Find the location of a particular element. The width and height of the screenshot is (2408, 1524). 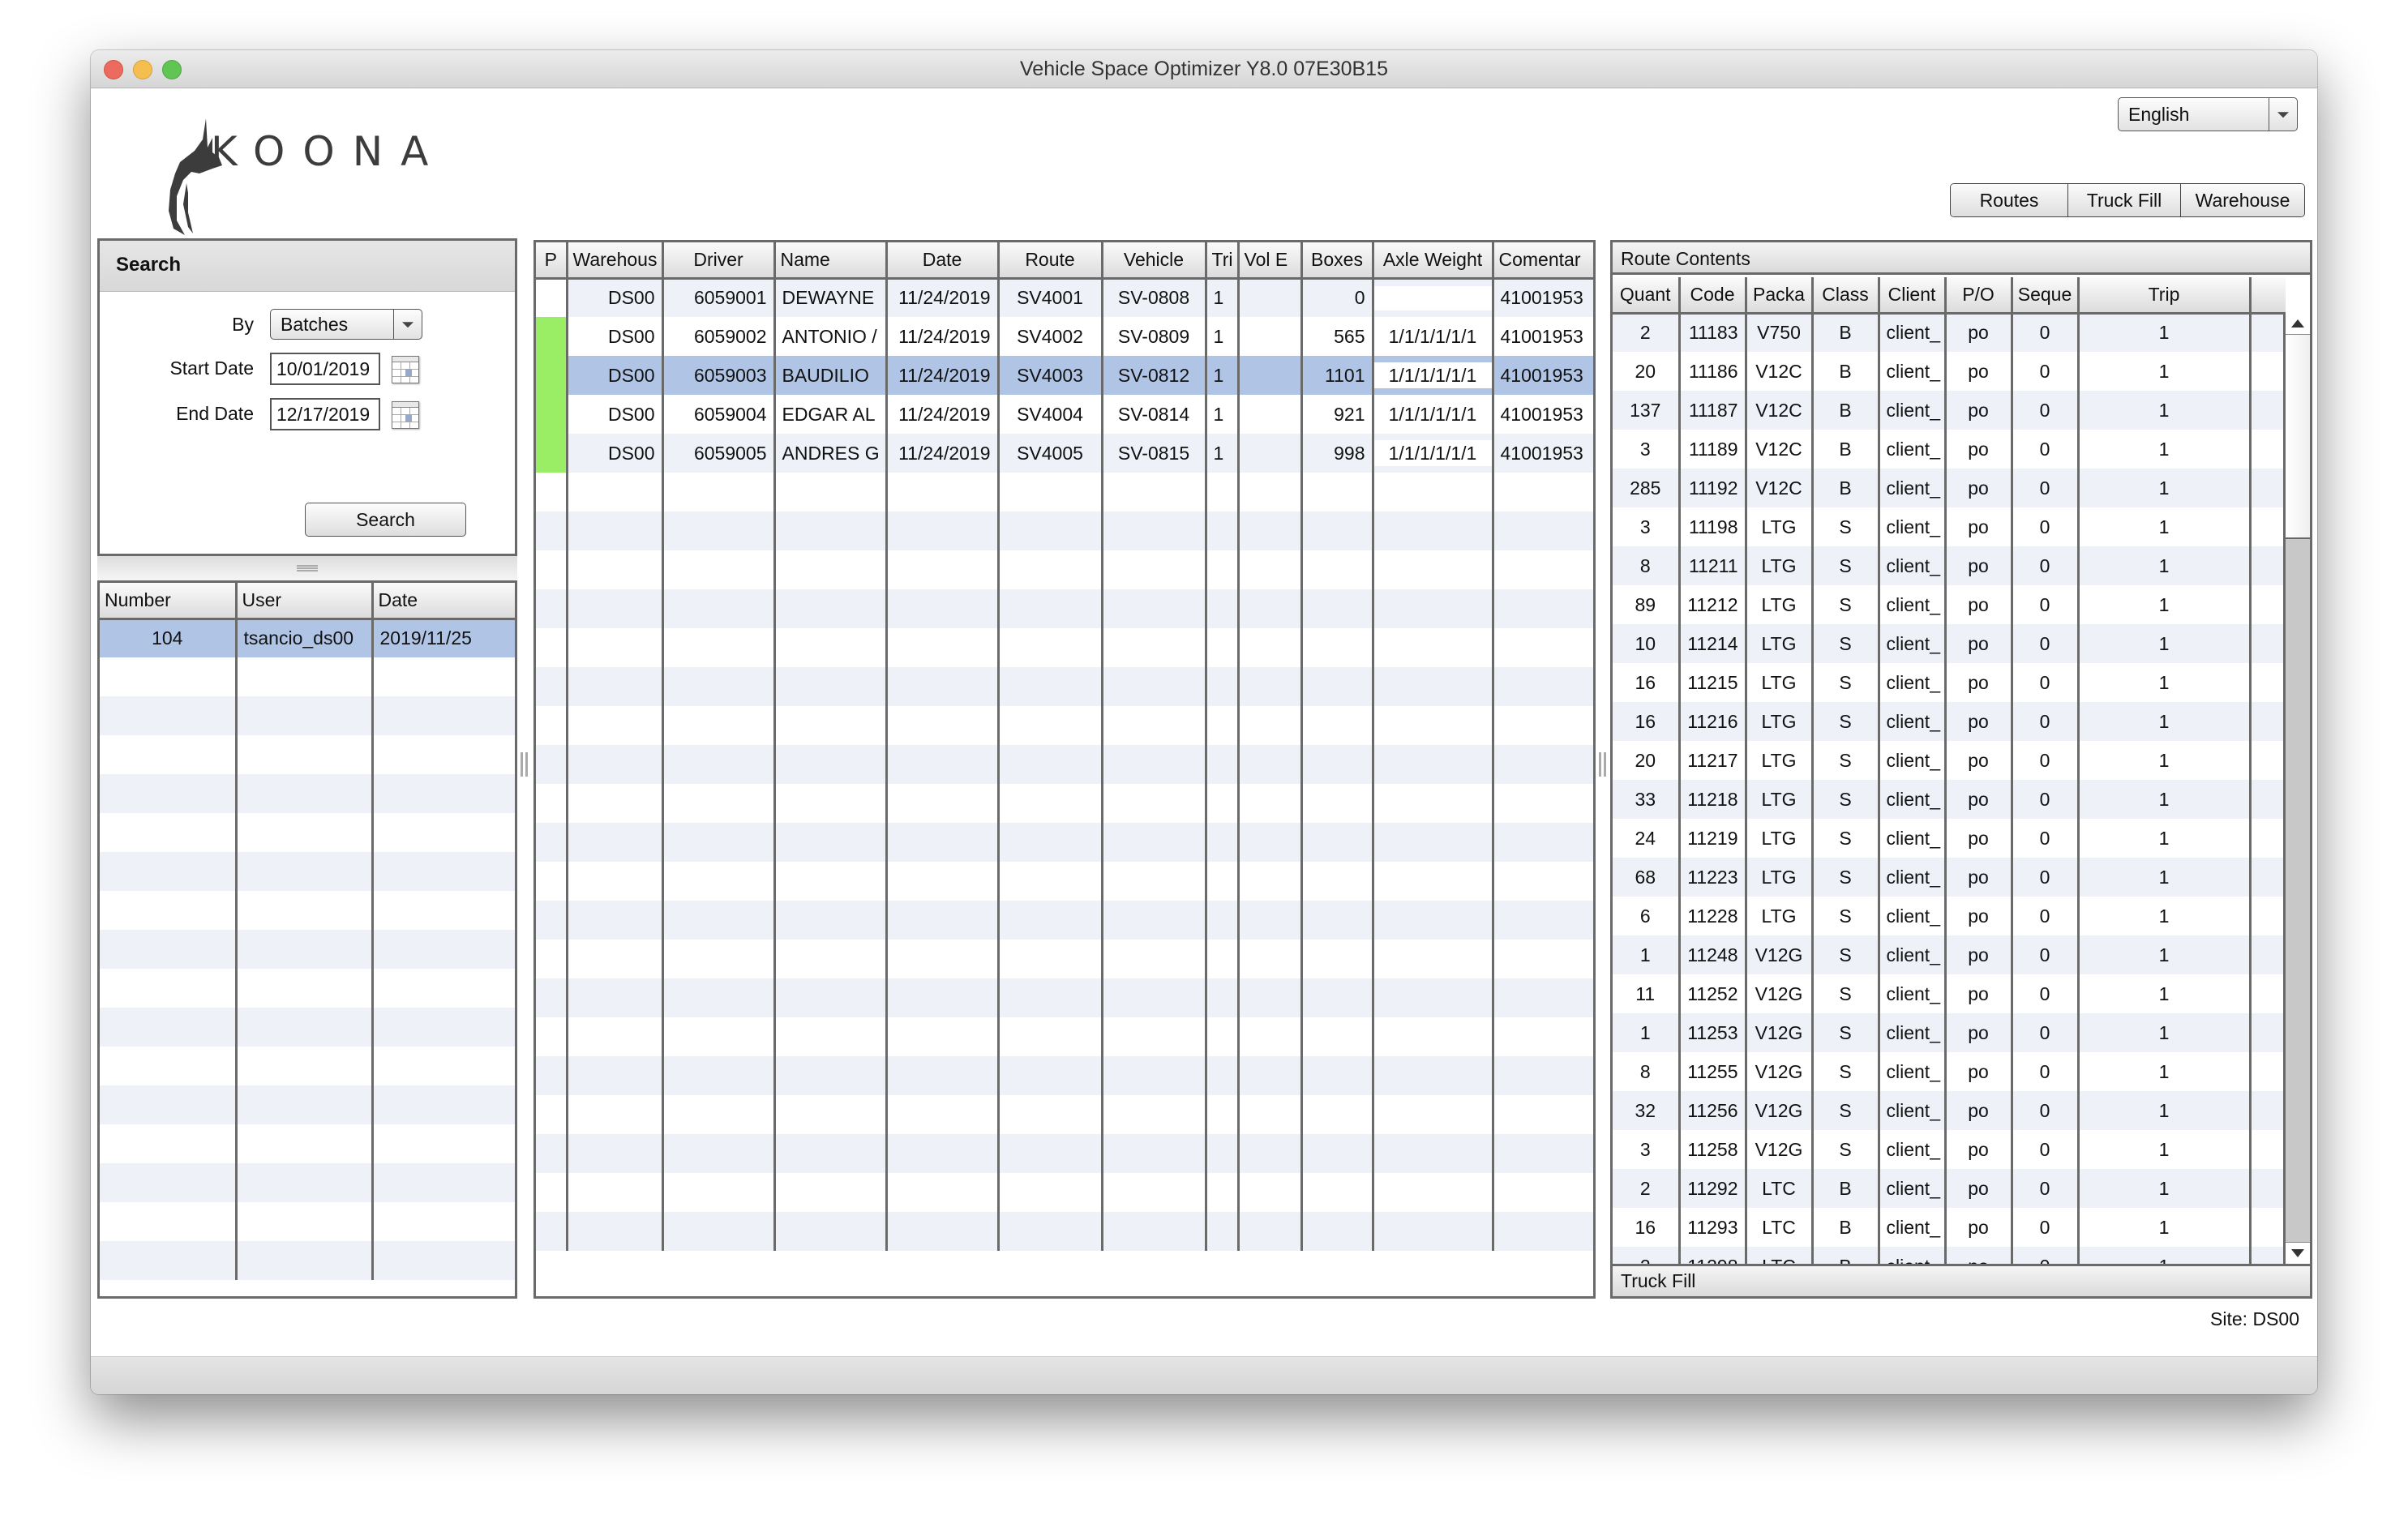

start-date-input is located at coordinates (325, 369).